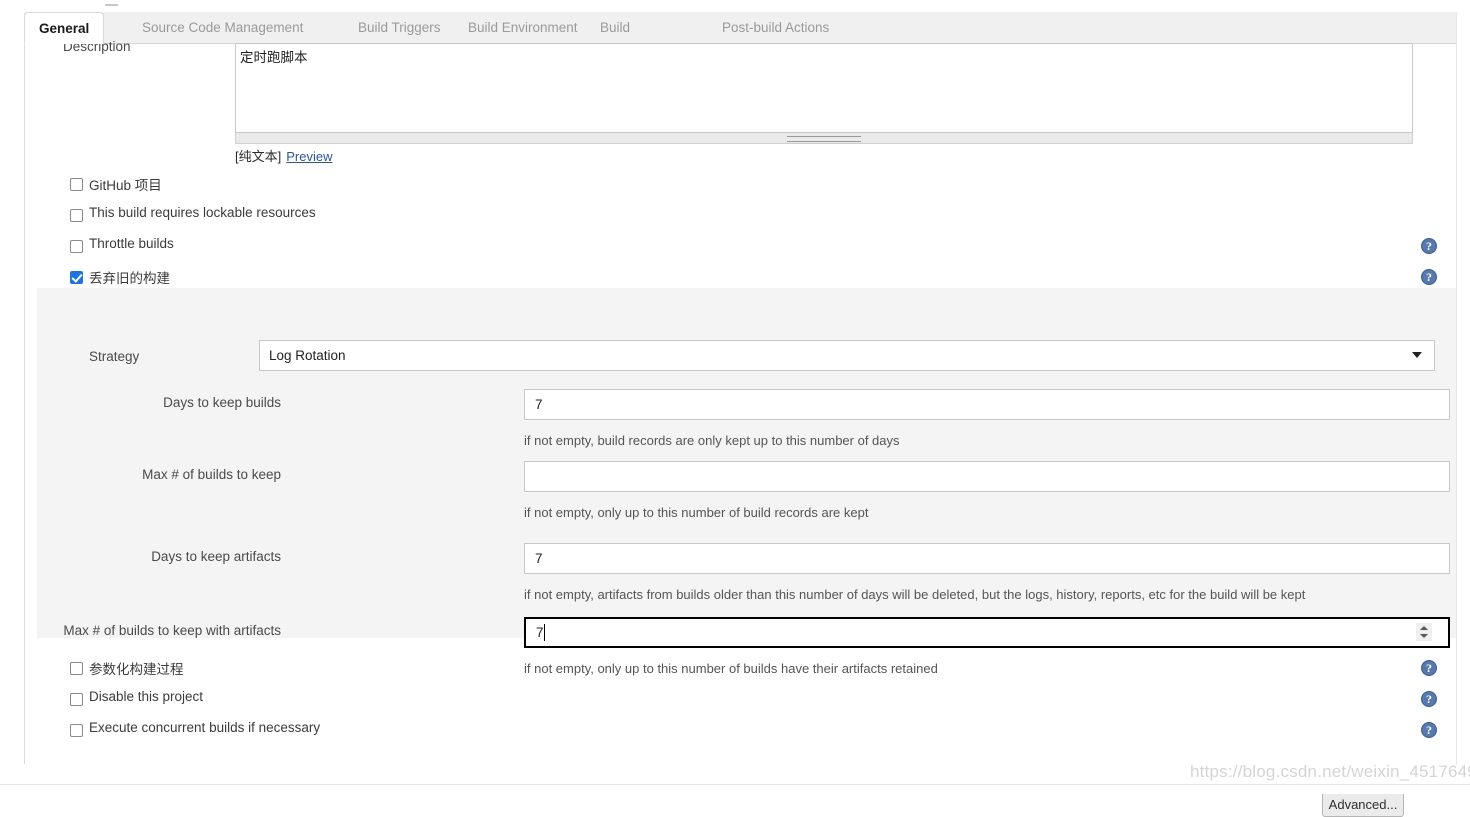  What do you see at coordinates (283, 155) in the screenshot?
I see `description-links: [纯文本] Preview` at bounding box center [283, 155].